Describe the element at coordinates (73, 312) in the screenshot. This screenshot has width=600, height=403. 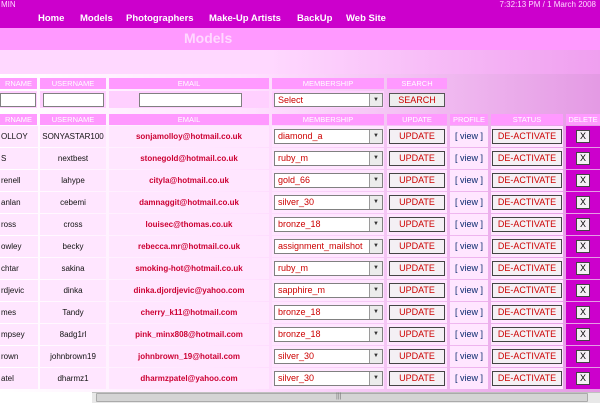
I see `cell-username: Tandy` at that location.